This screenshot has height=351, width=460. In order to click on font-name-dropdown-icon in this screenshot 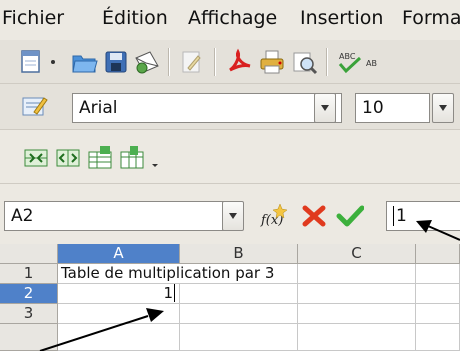, I will do `click(325, 108)`.